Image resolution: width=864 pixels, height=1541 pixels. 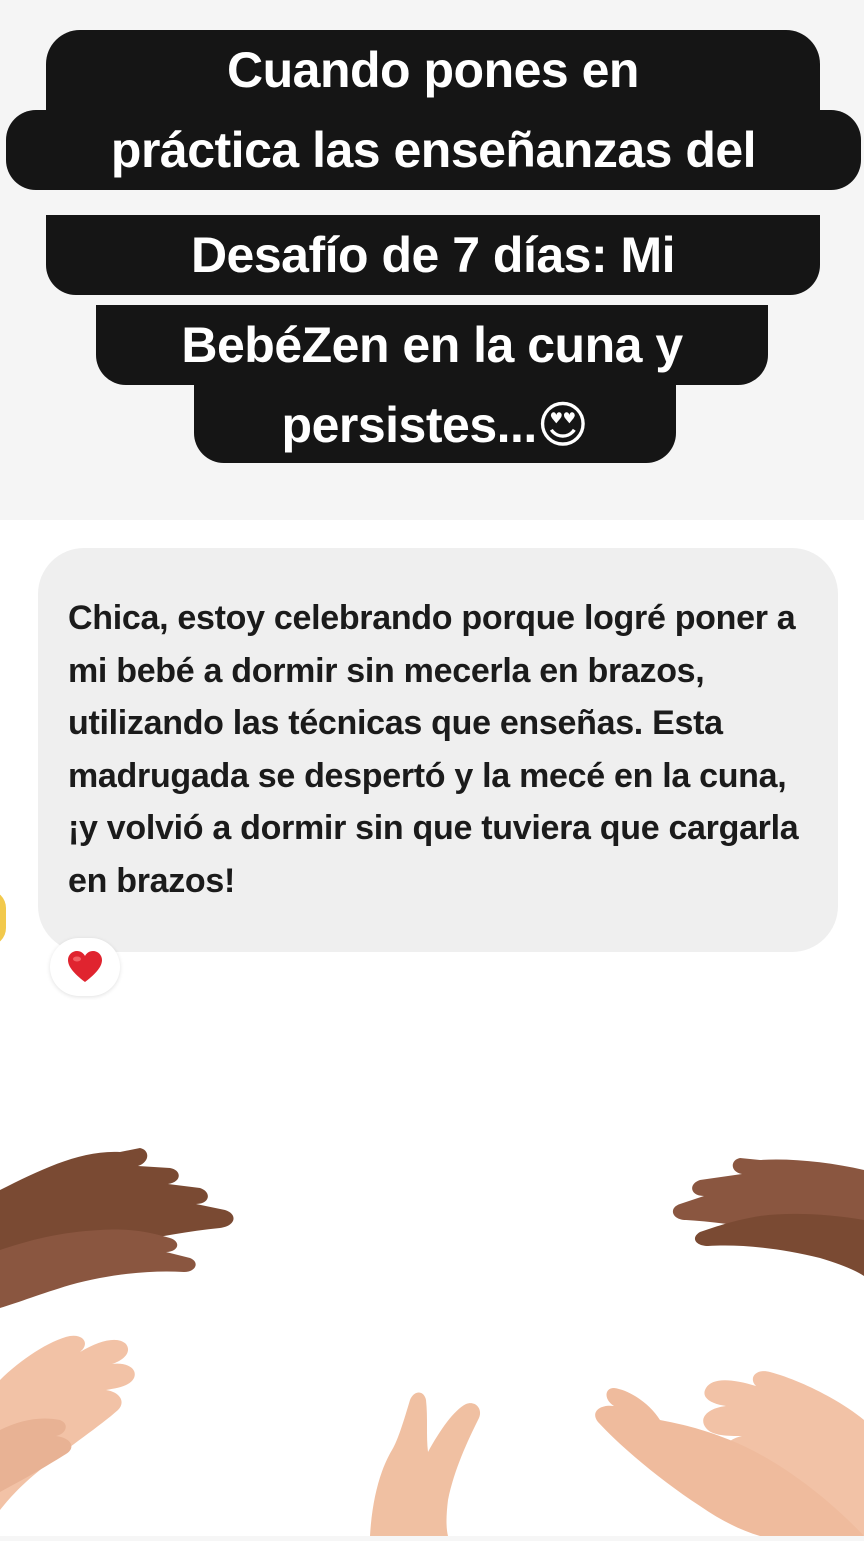 What do you see at coordinates (435, 424) in the screenshot?
I see `caption-line-5: persistes...😍` at bounding box center [435, 424].